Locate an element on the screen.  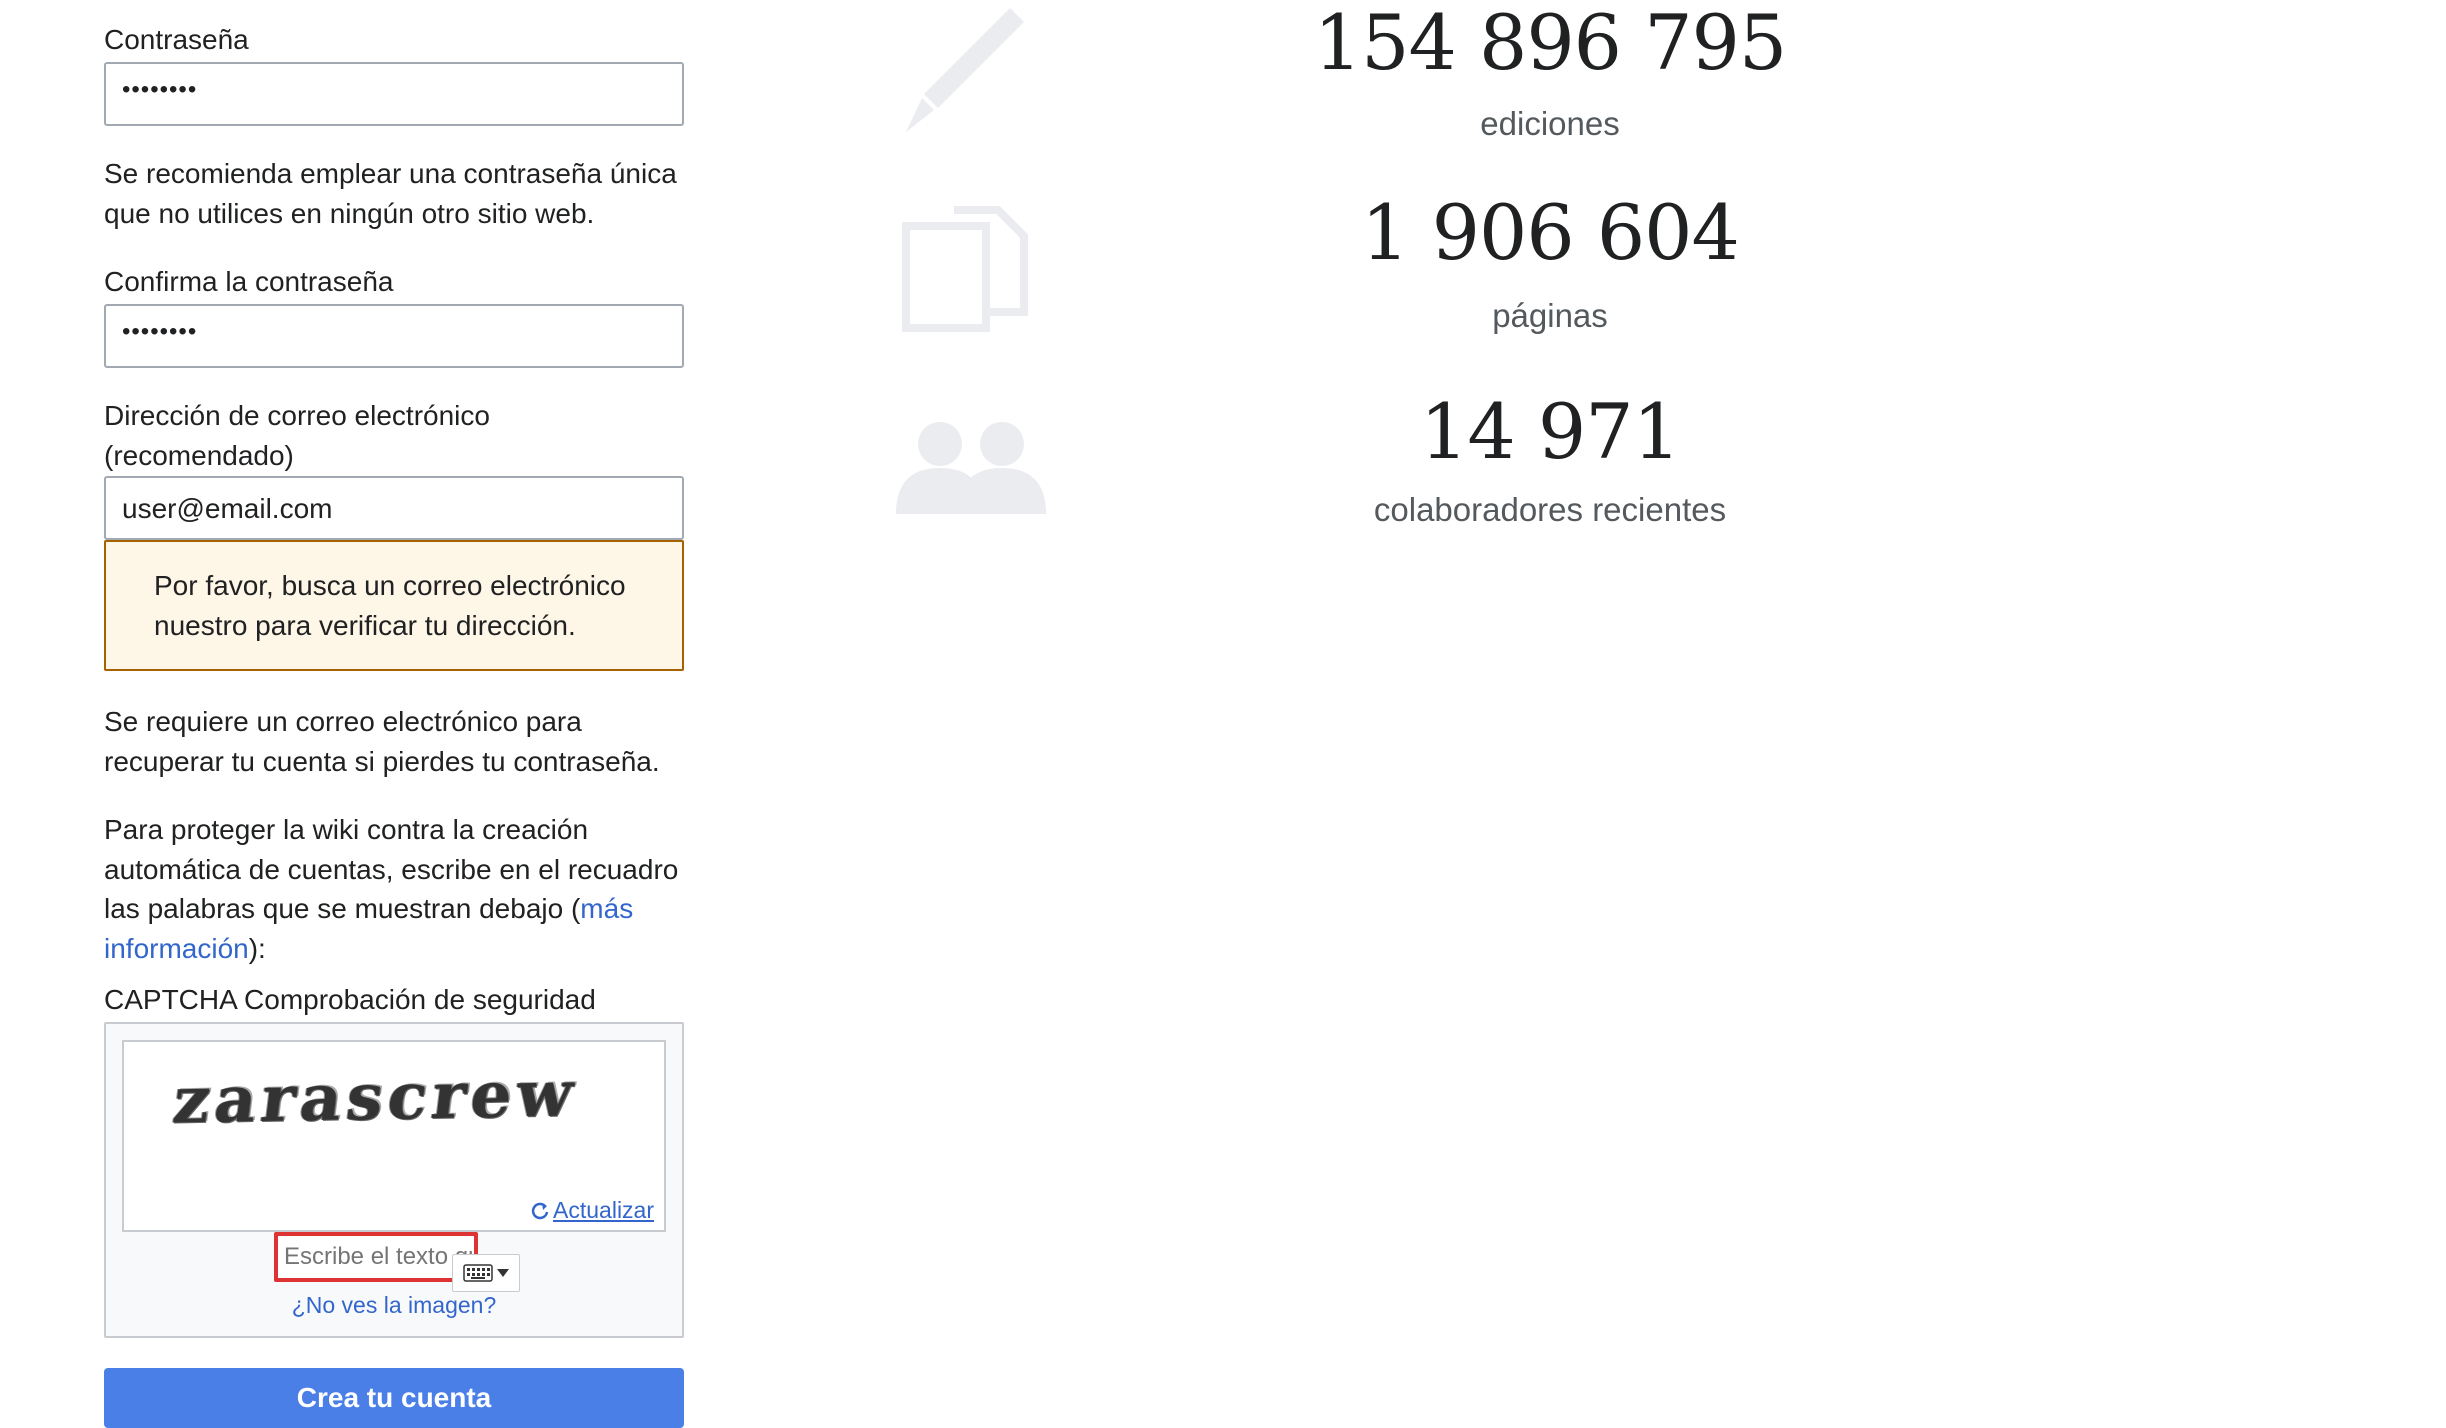
refresh-icon is located at coordinates (540, 1210).